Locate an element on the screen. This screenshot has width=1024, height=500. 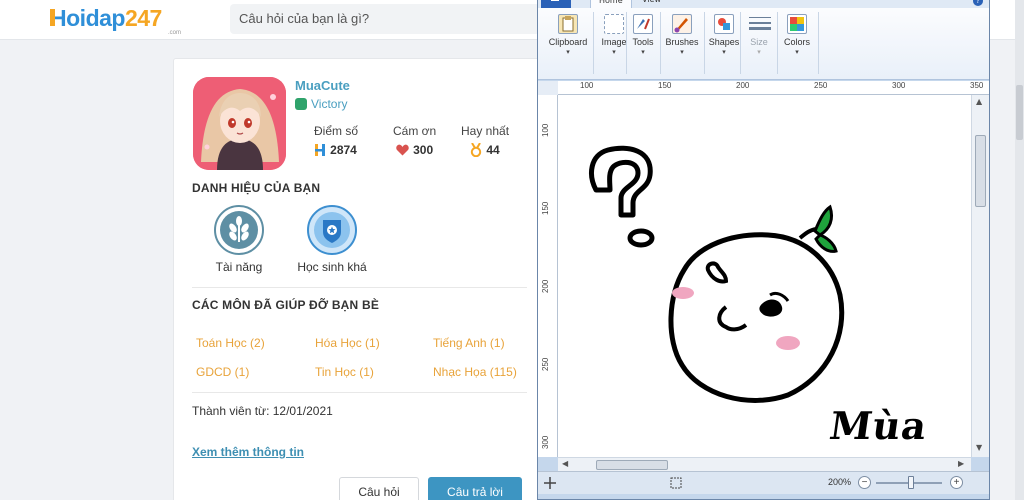
site-logo: Hoidap247 .com is located at coordinates (115, 20).